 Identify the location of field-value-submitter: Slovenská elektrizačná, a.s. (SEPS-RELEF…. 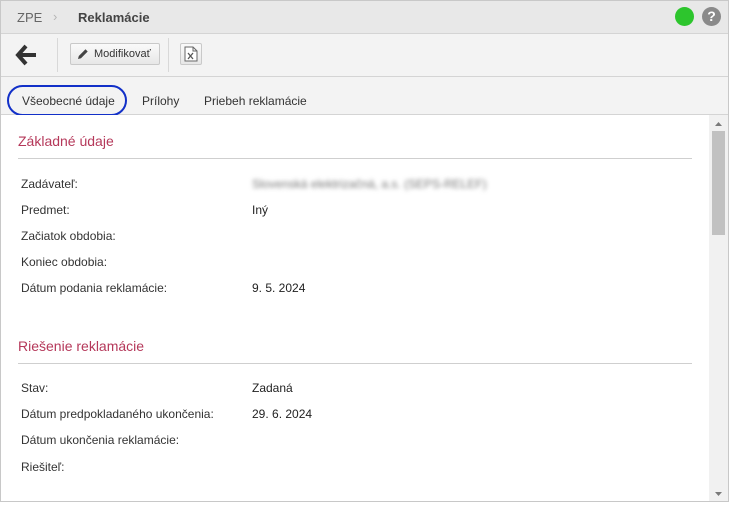
(369, 184).